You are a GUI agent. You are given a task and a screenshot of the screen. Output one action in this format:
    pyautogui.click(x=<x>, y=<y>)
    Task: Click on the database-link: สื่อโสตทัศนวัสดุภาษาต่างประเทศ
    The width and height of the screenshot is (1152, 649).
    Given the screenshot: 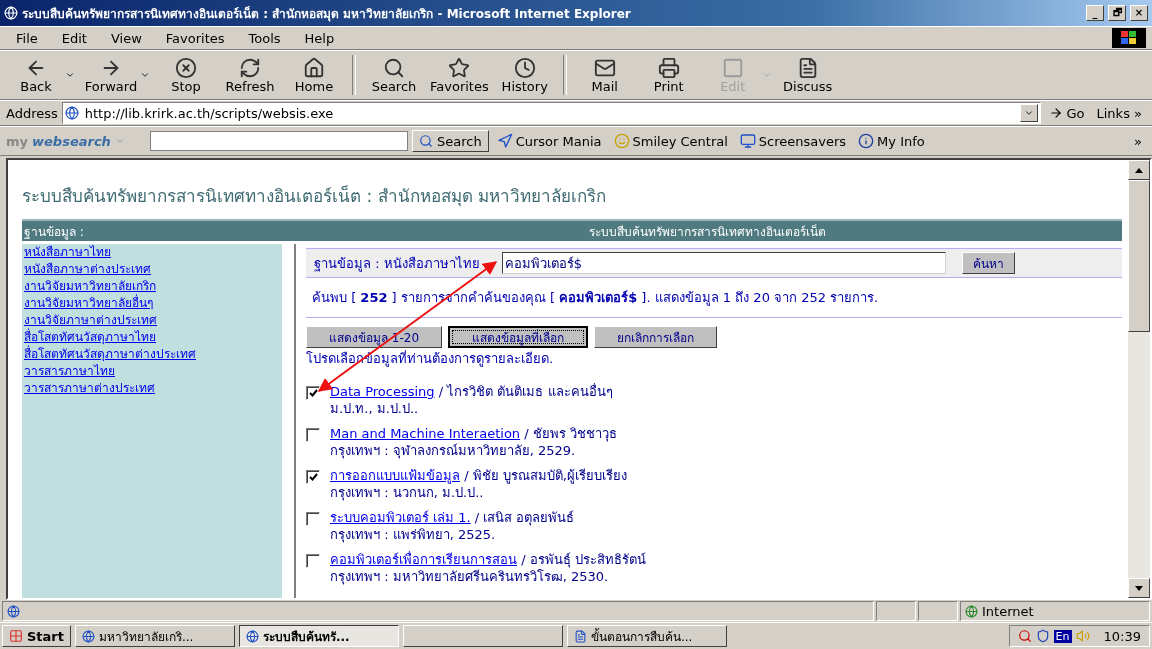 What is the action you would take?
    pyautogui.click(x=152, y=354)
    